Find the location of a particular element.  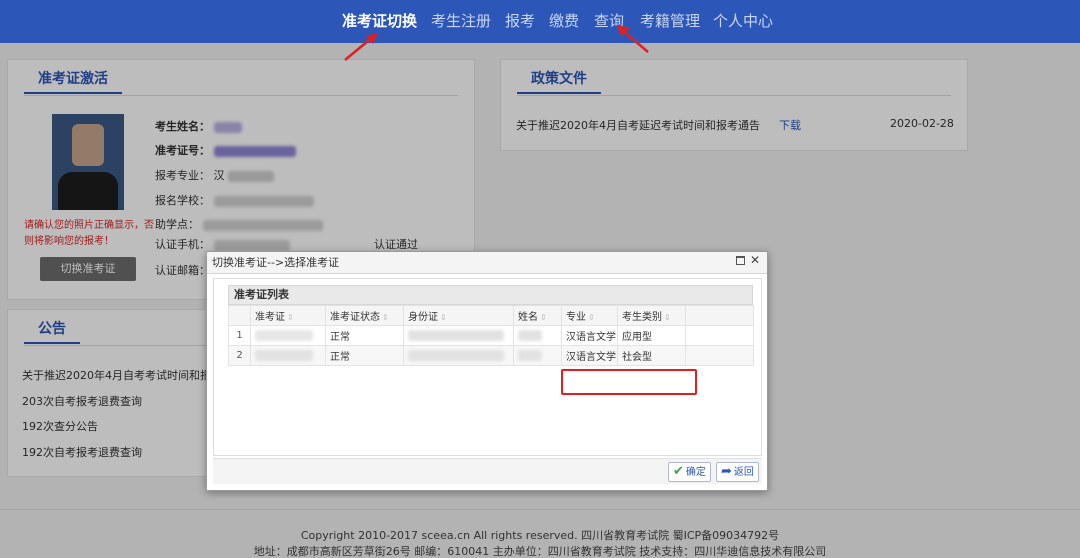

table-row: 1 正常 汉语言文学 应用型 is located at coordinates (491, 335).